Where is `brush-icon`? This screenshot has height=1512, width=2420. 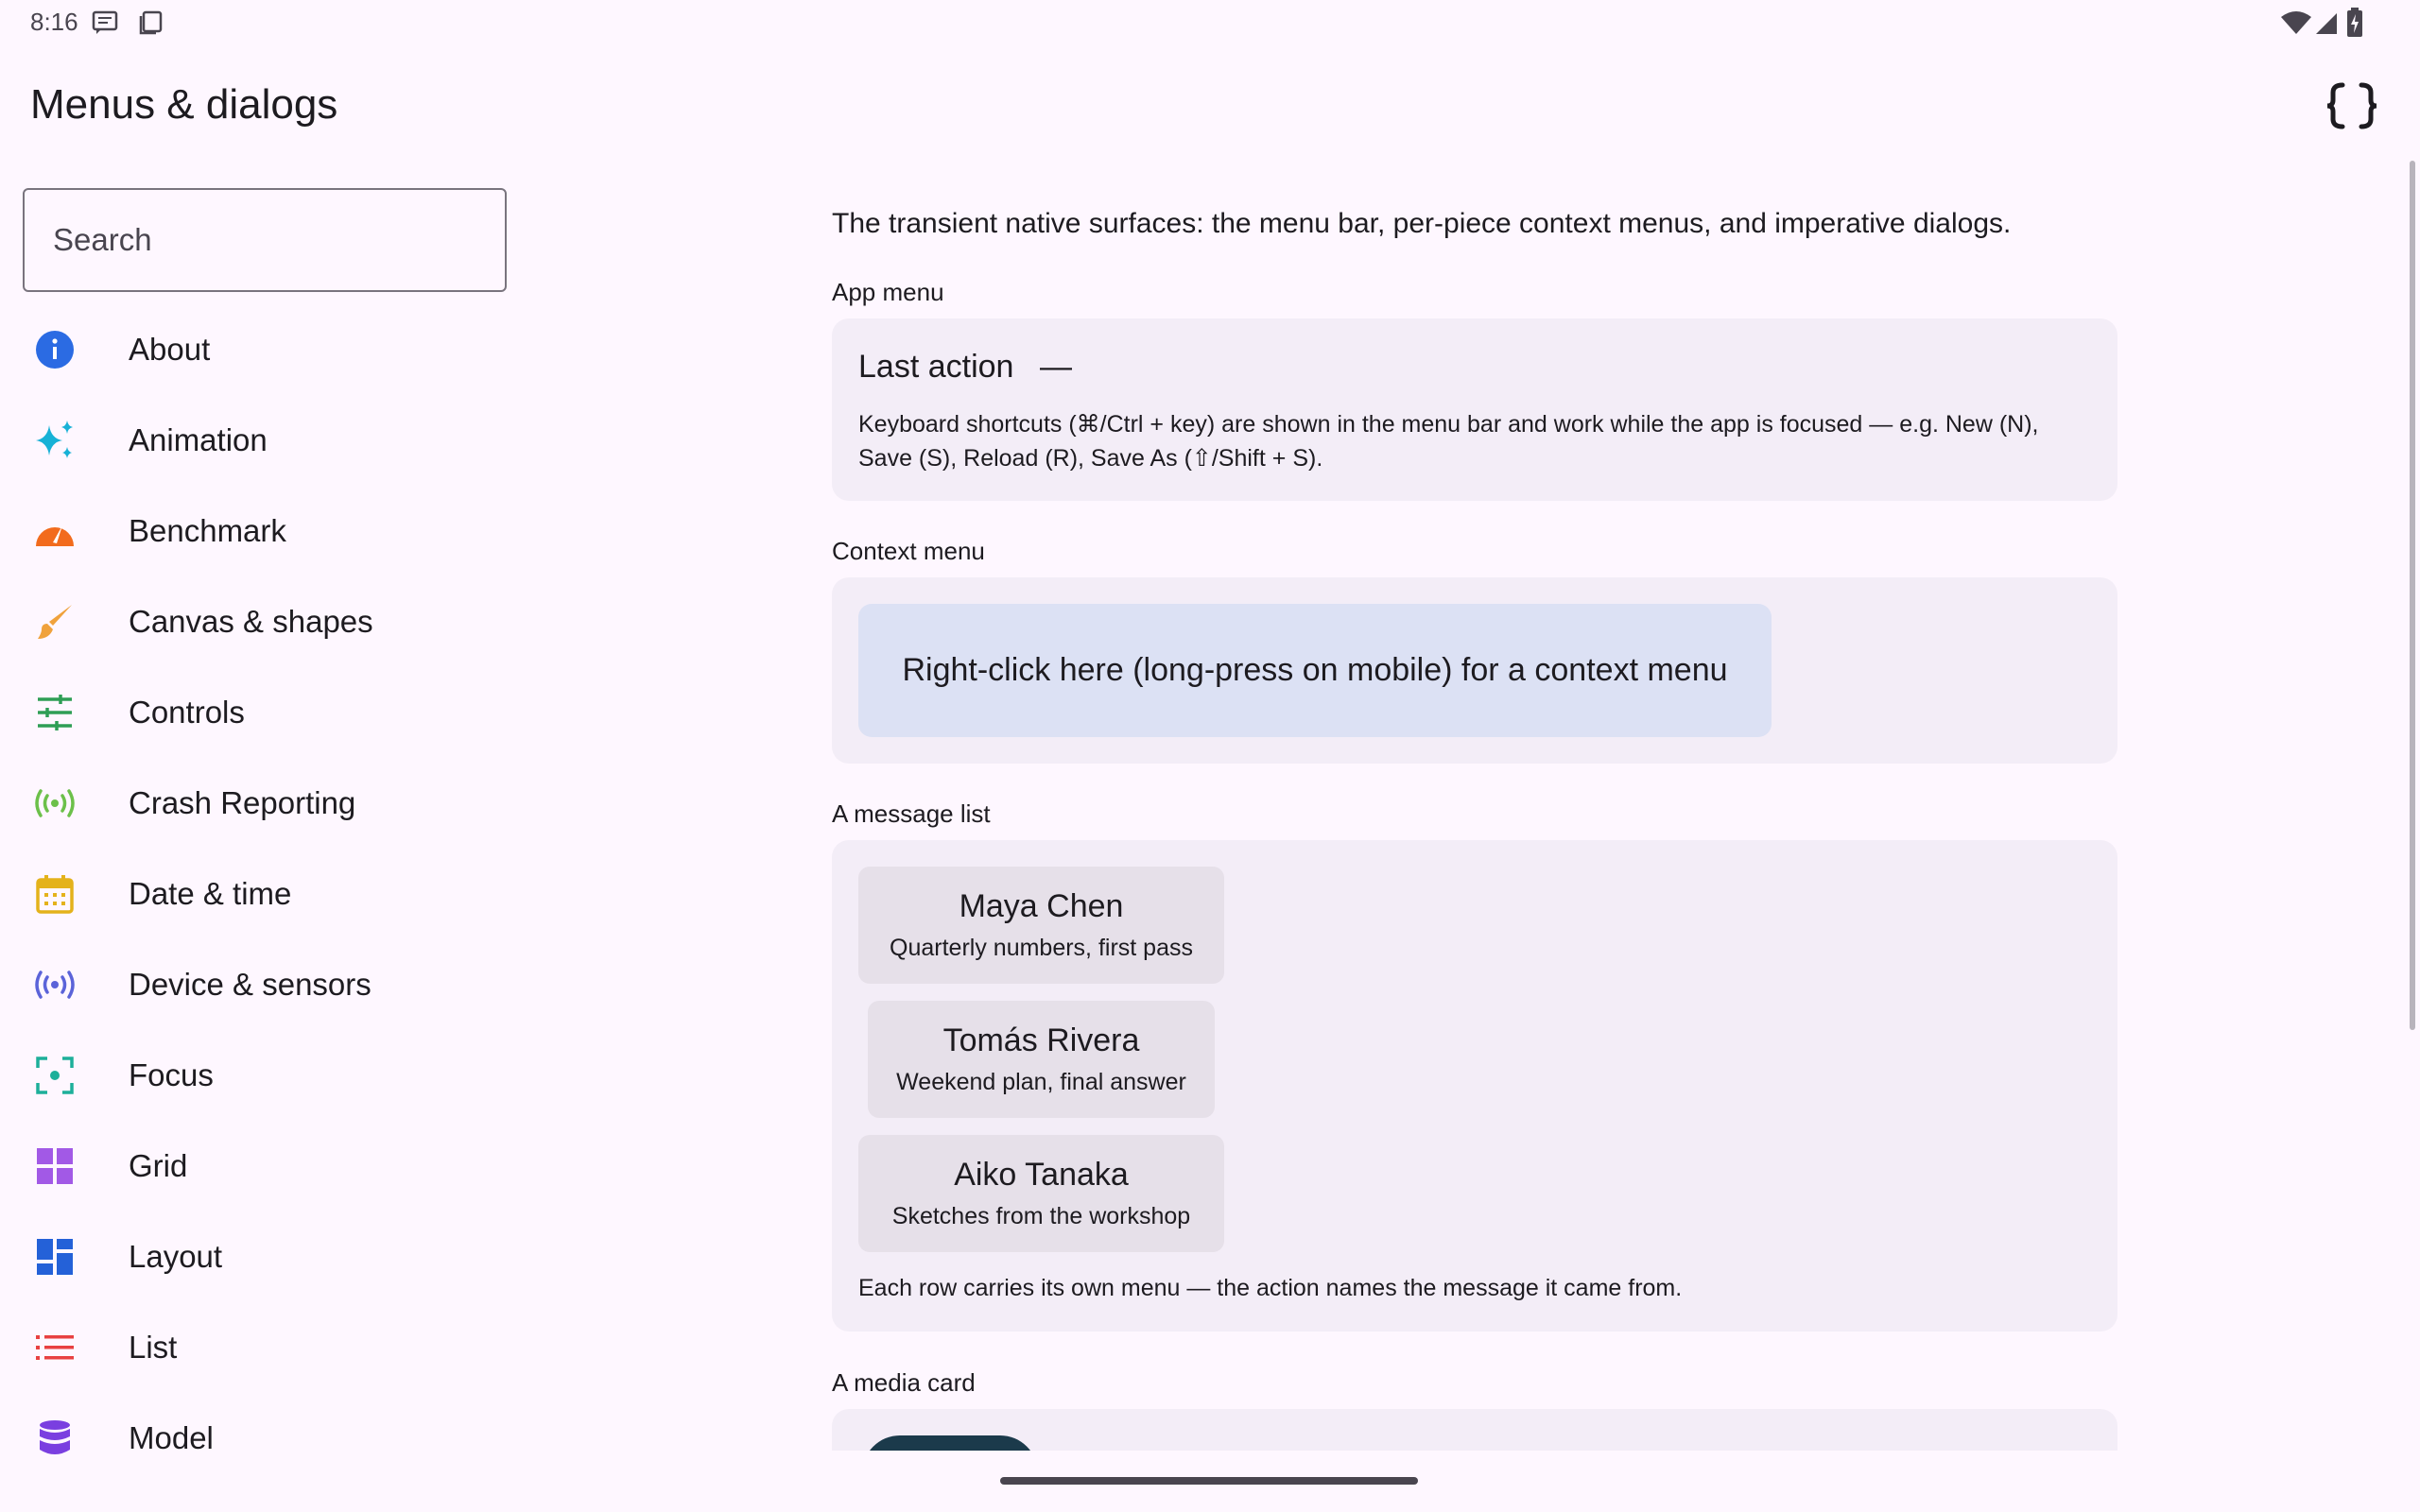 brush-icon is located at coordinates (54, 621).